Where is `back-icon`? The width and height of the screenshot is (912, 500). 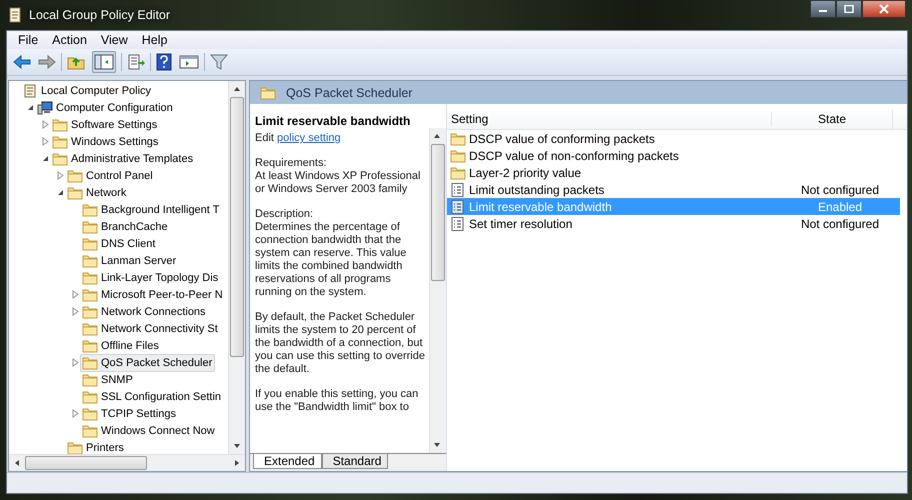 back-icon is located at coordinates (22, 62).